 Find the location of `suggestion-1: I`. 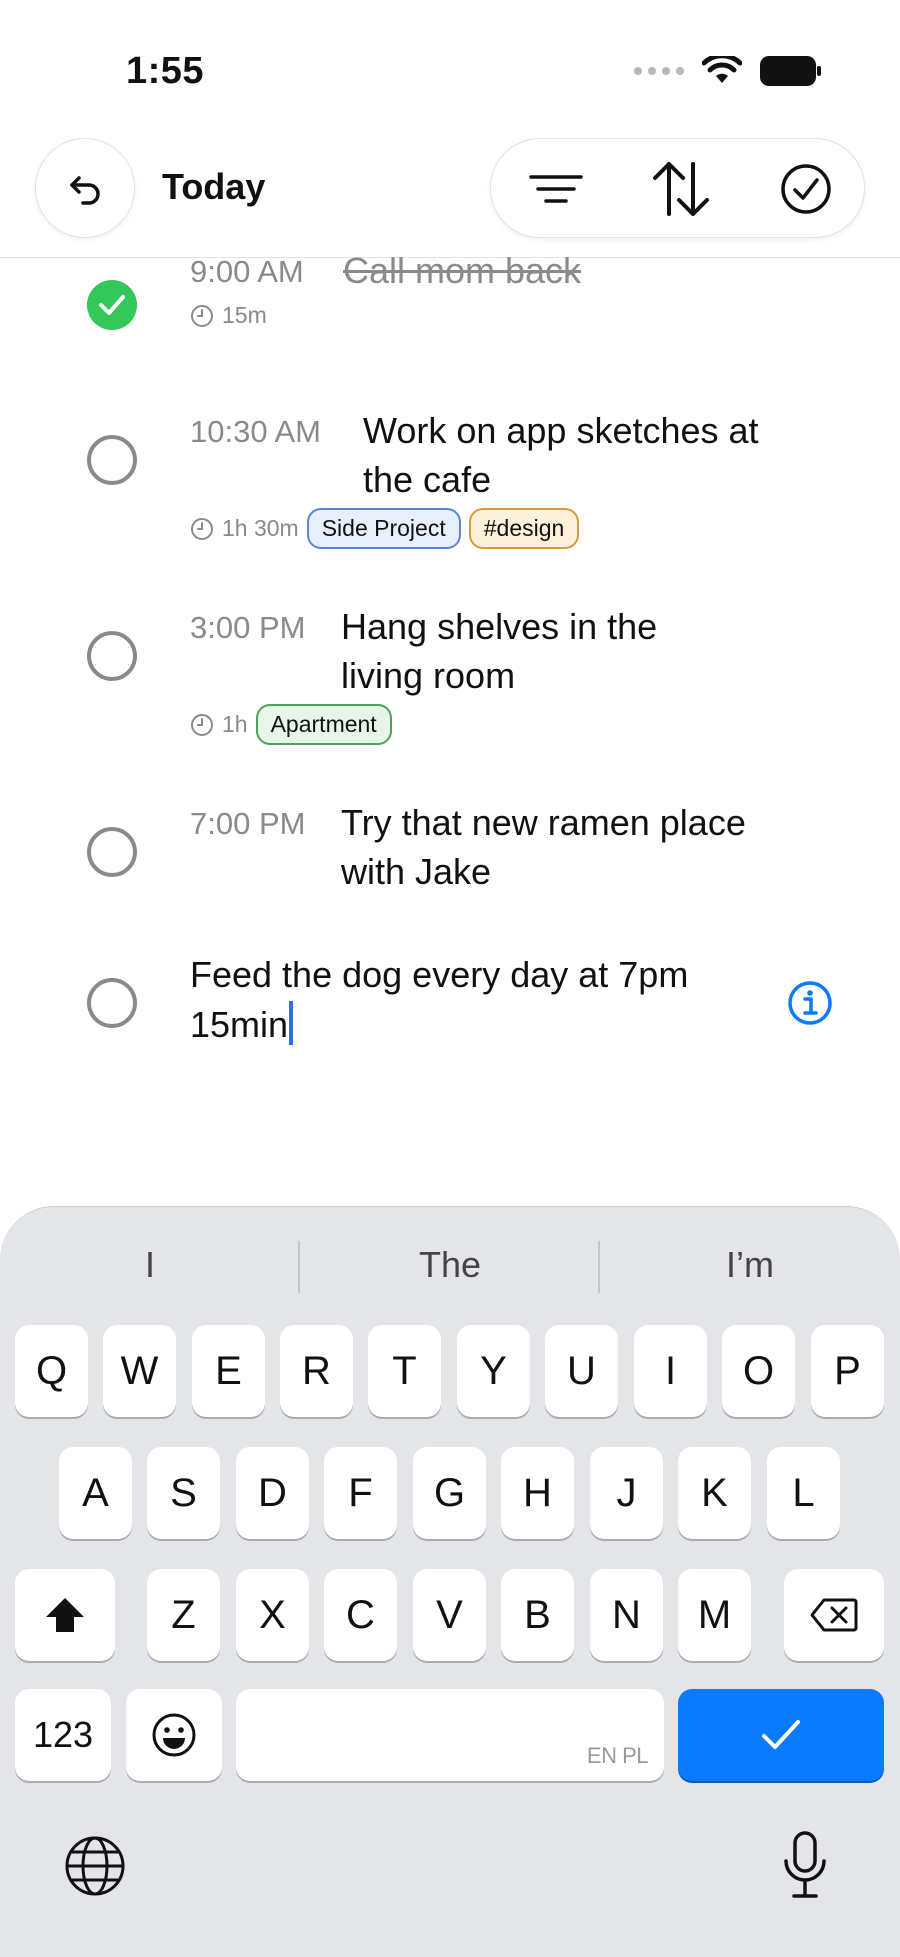

suggestion-1: I is located at coordinates (150, 1265).